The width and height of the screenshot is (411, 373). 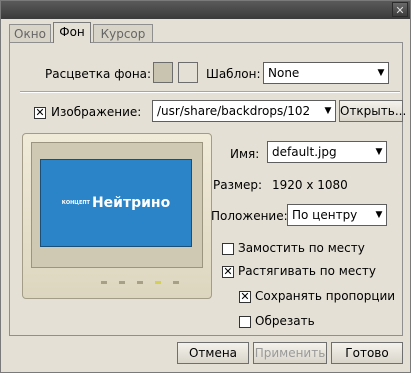 What do you see at coordinates (284, 73) in the screenshot?
I see `pattern-value: None` at bounding box center [284, 73].